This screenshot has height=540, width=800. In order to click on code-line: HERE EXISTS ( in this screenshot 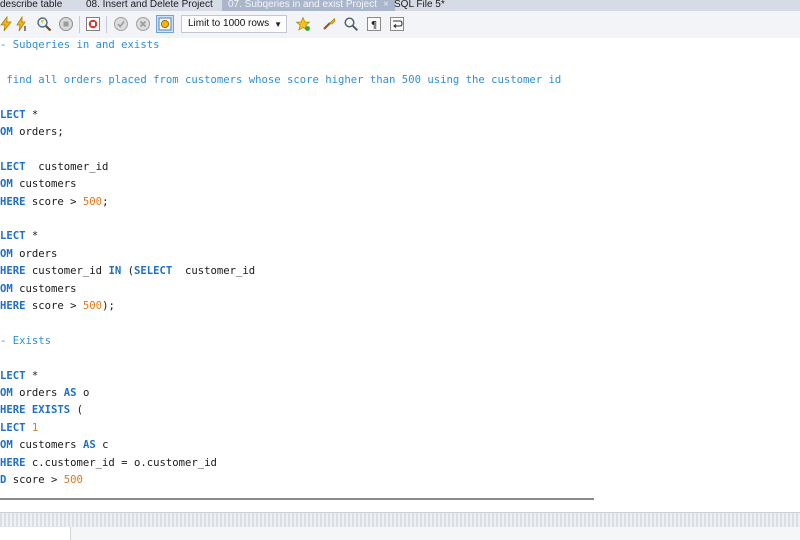, I will do `click(41, 410)`.